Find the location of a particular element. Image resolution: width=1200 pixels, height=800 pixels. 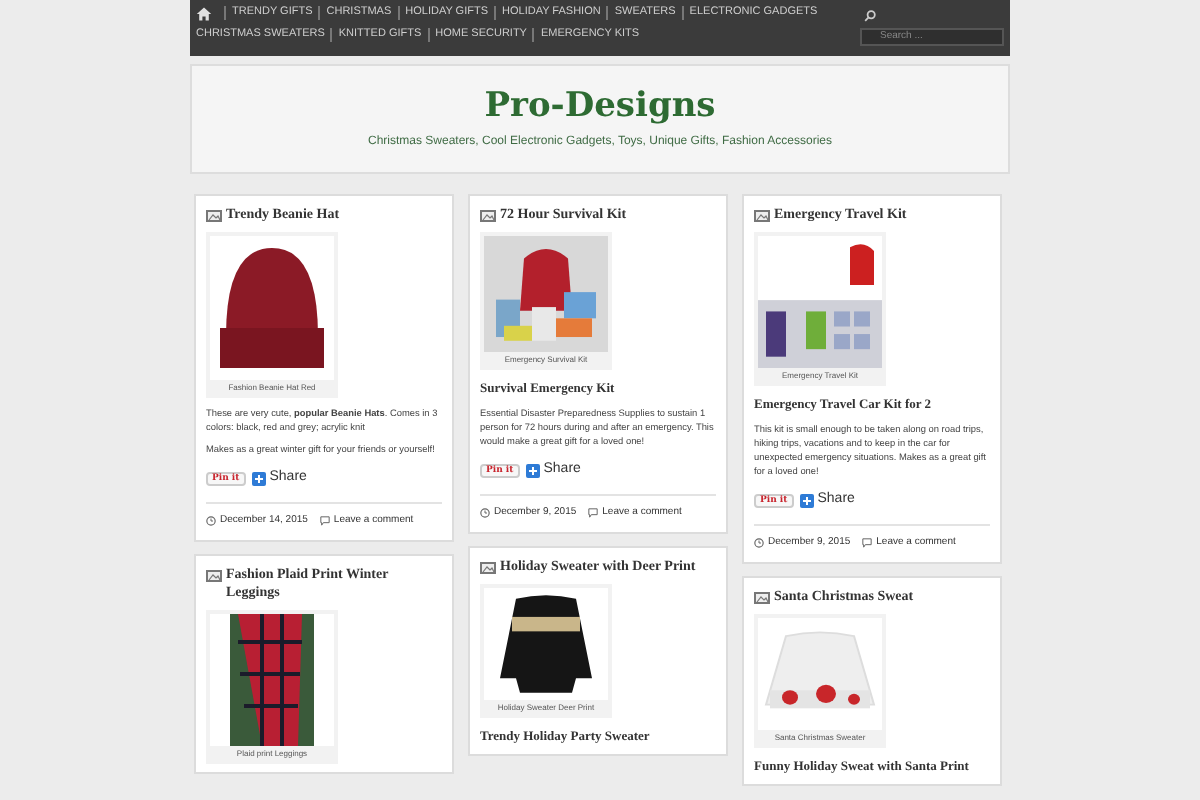

site-title: Pro-Designs is located at coordinates (600, 106).